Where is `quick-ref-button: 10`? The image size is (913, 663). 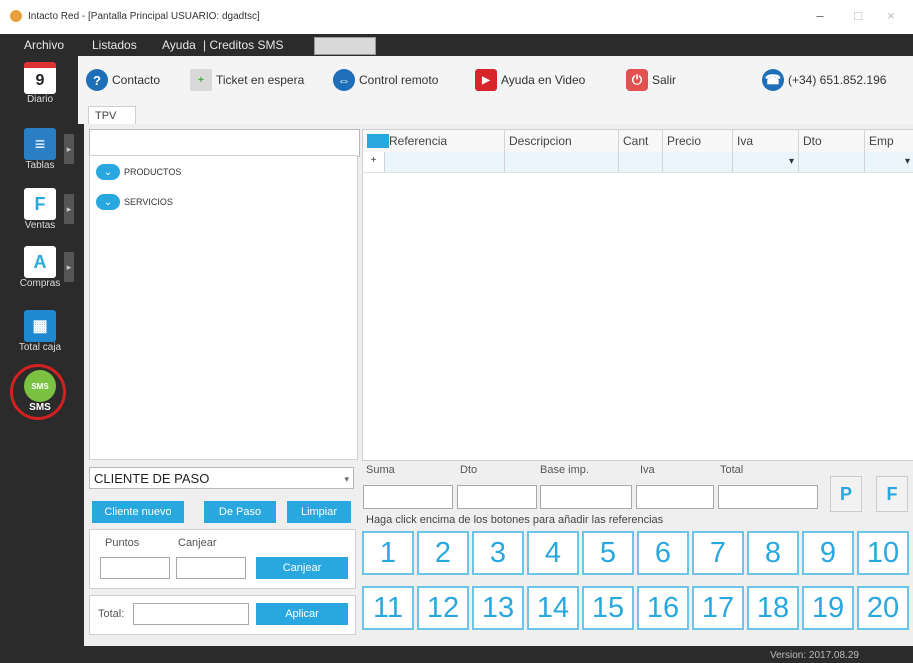
quick-ref-button: 10 is located at coordinates (883, 553).